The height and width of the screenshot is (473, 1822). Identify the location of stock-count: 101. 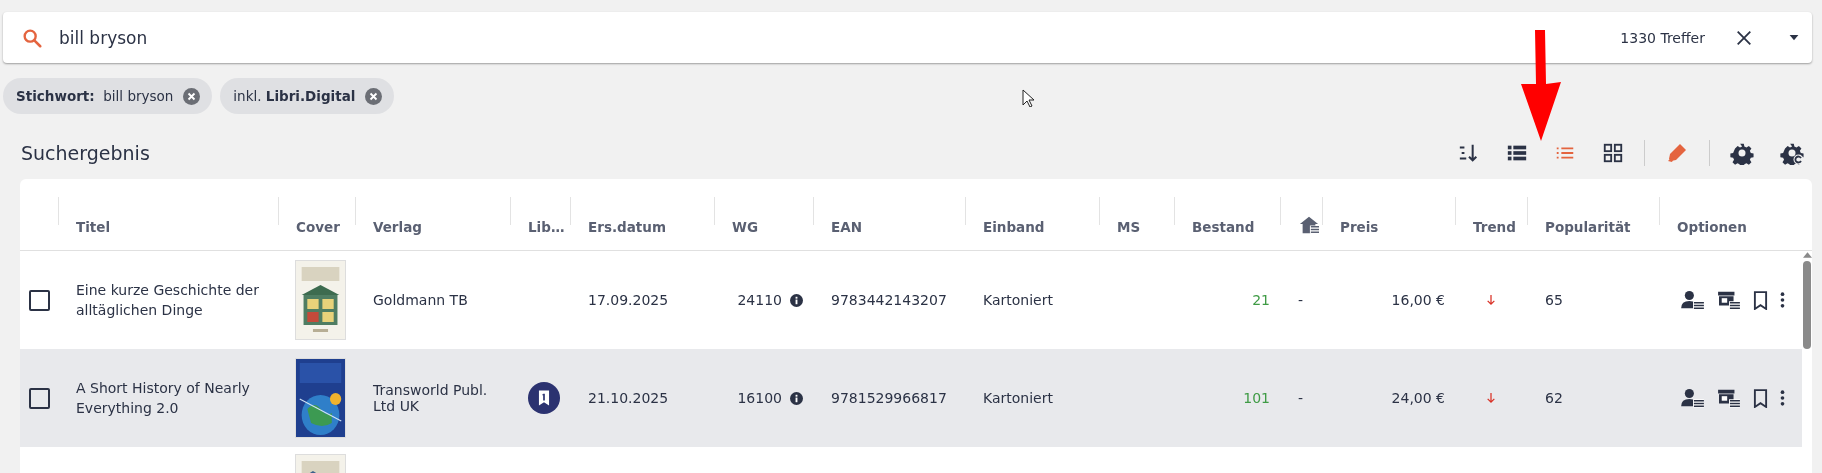
(1256, 398).